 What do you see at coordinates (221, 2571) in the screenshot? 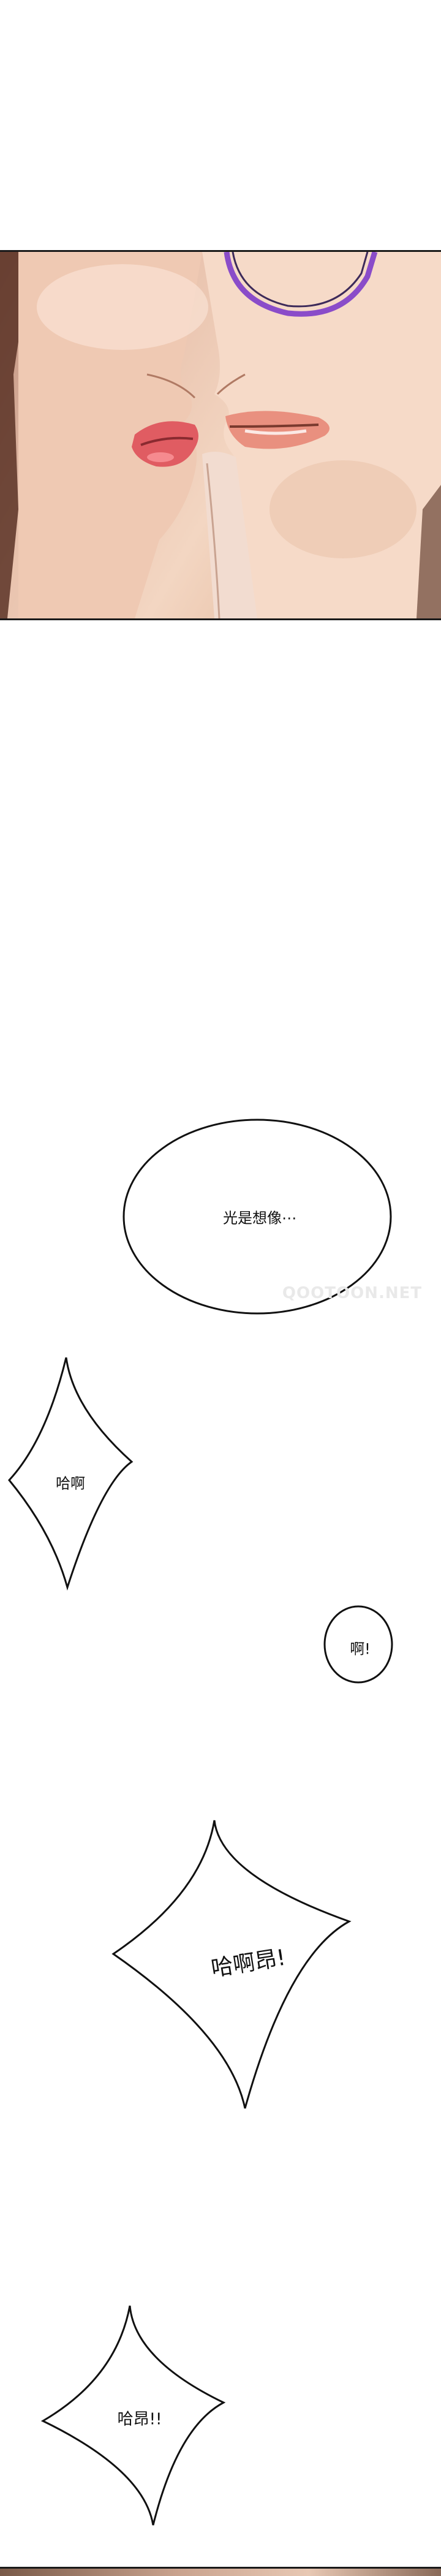
I see `comic-panel-bottom-edge` at bounding box center [221, 2571].